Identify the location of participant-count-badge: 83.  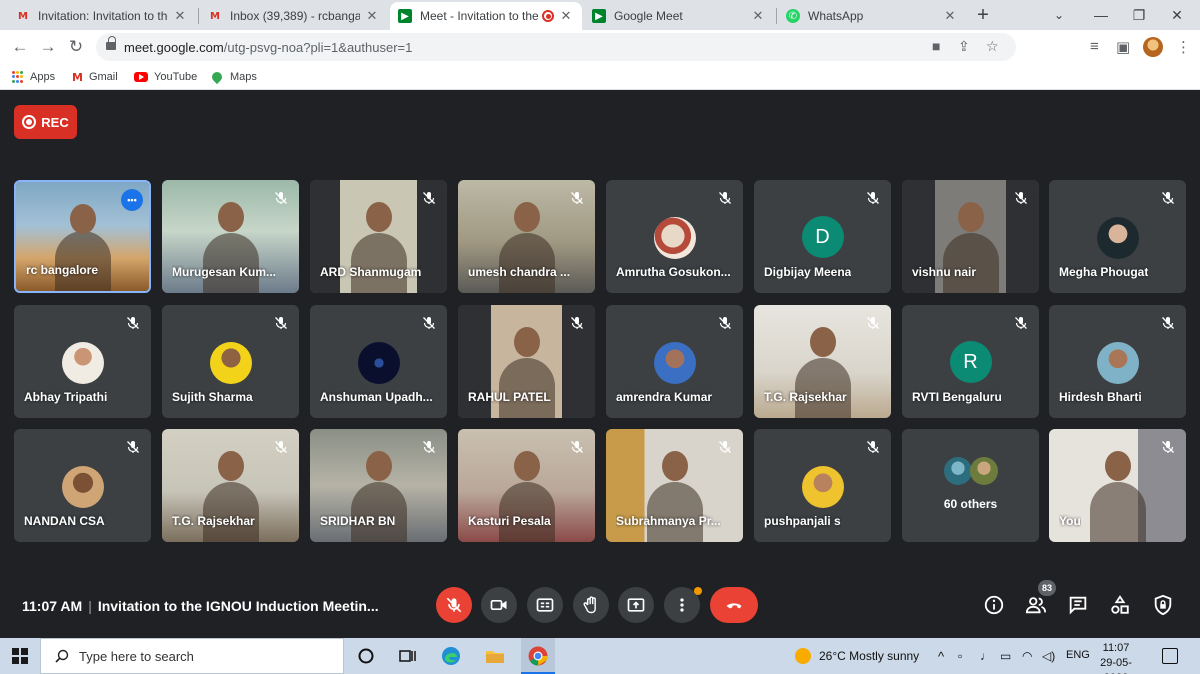
(1047, 588).